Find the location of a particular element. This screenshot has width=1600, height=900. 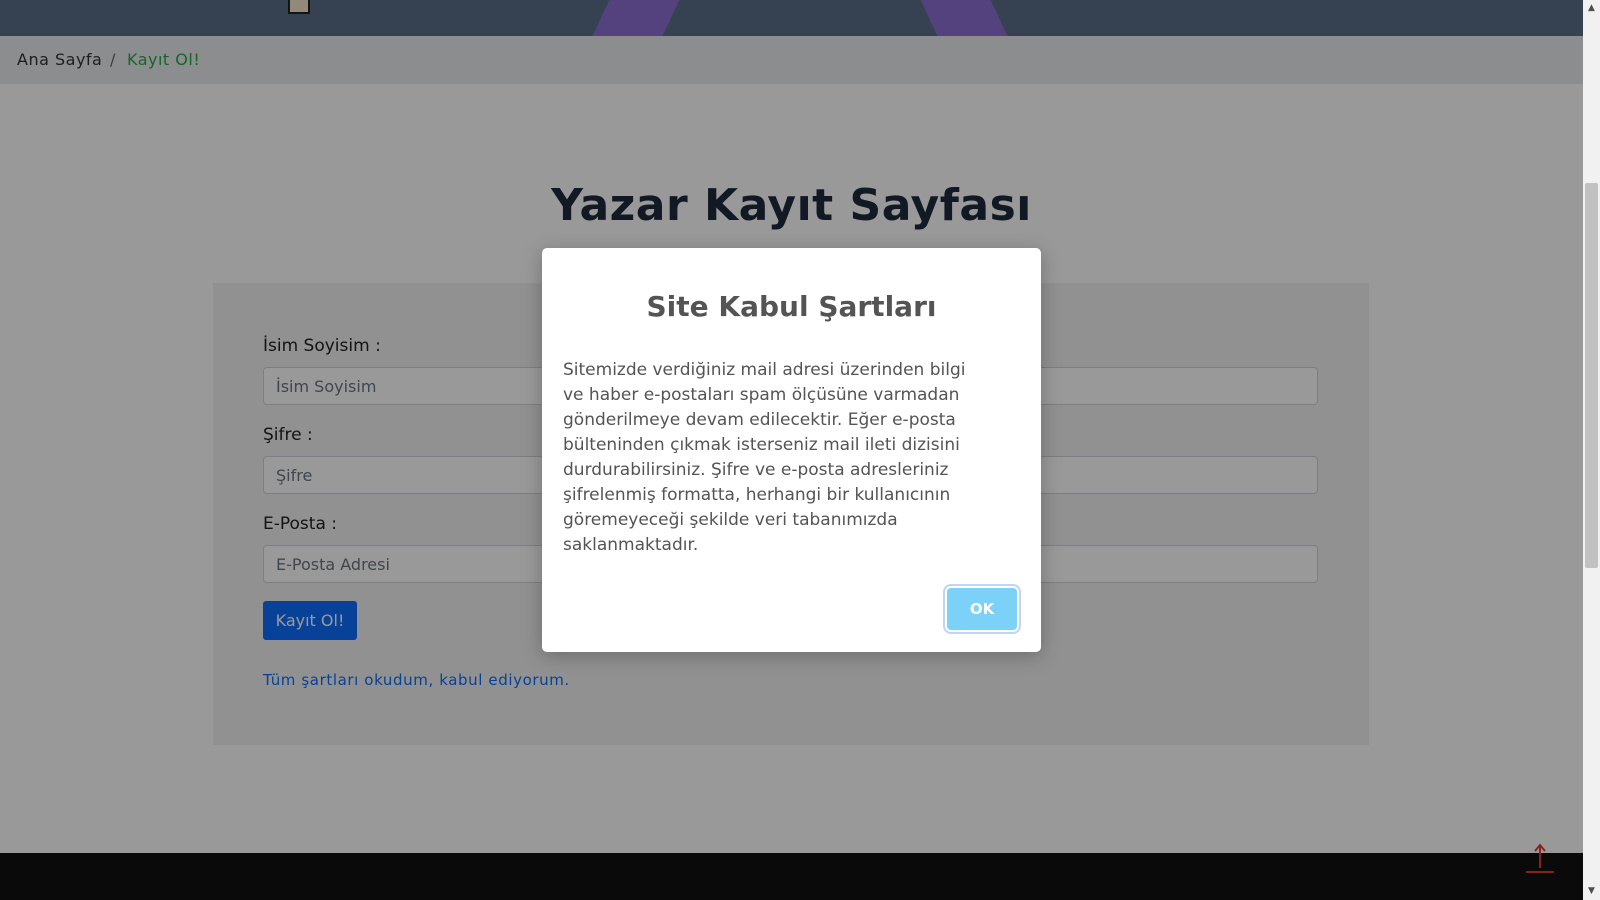

scroll-down-arrow-icon: ▼ is located at coordinates (1591, 891).